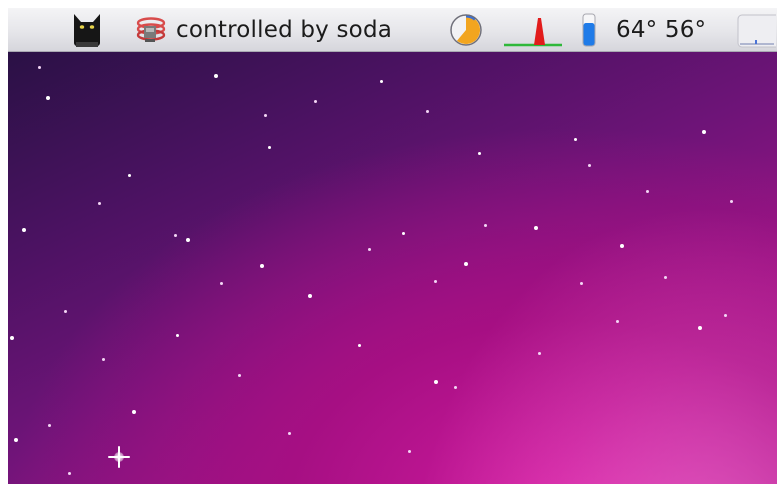 This screenshot has width=777, height=484. I want to click on cat-icon, so click(87, 30).